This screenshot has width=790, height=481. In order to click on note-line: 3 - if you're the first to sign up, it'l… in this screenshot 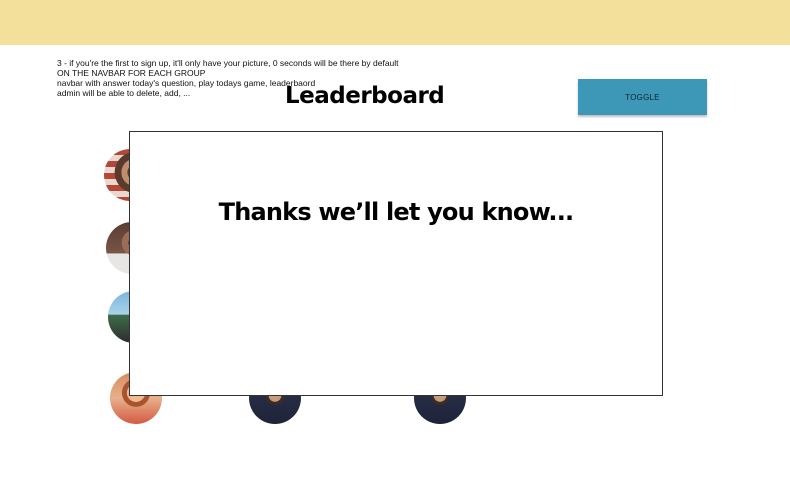, I will do `click(228, 63)`.